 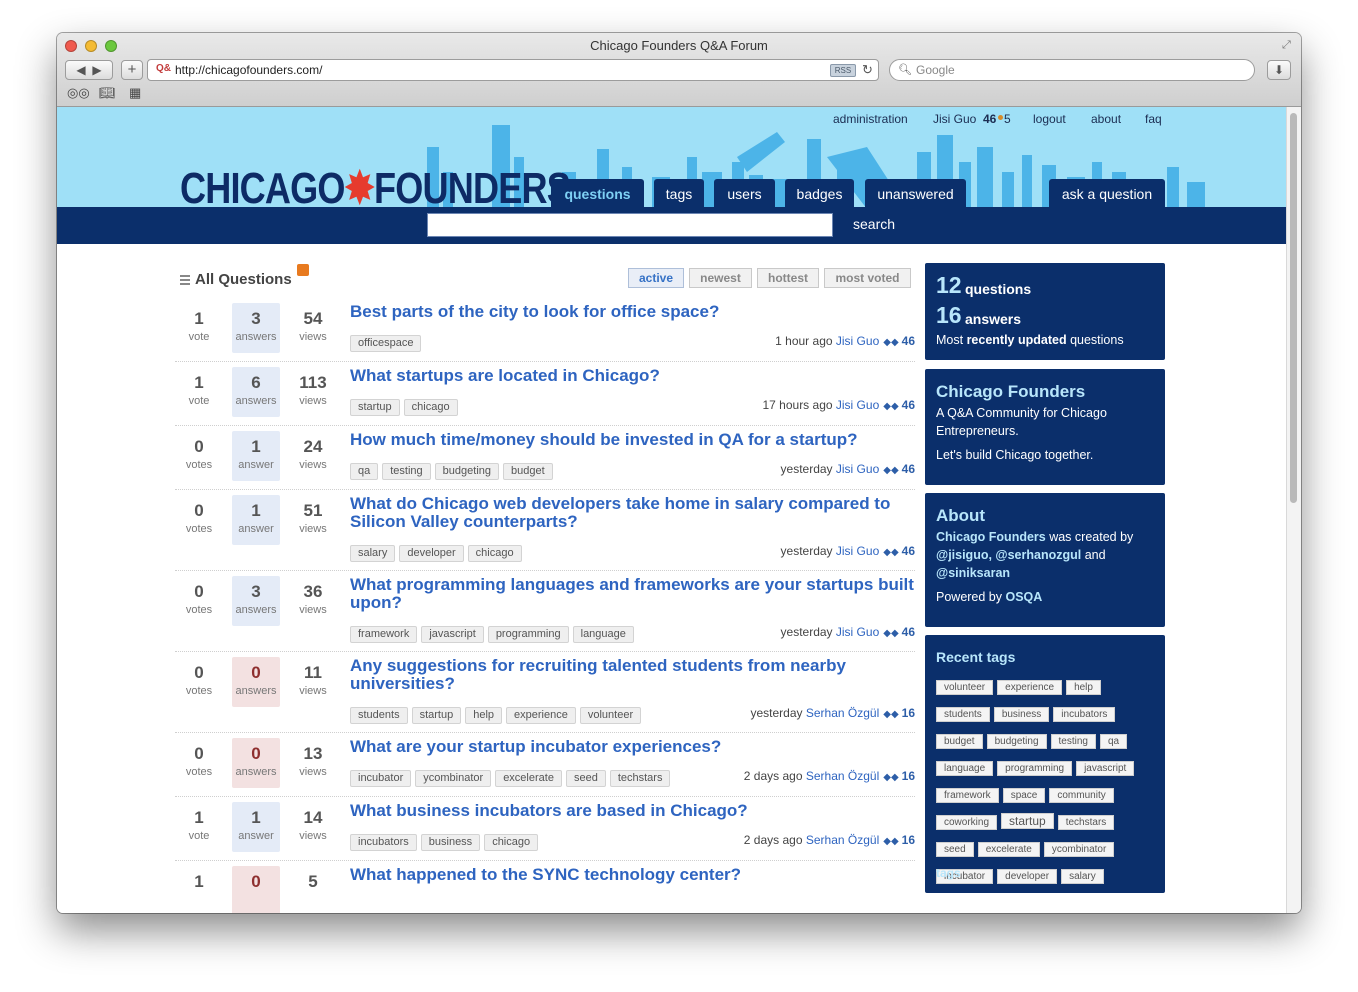 What do you see at coordinates (819, 193) in the screenshot?
I see `tab-badges: badges` at bounding box center [819, 193].